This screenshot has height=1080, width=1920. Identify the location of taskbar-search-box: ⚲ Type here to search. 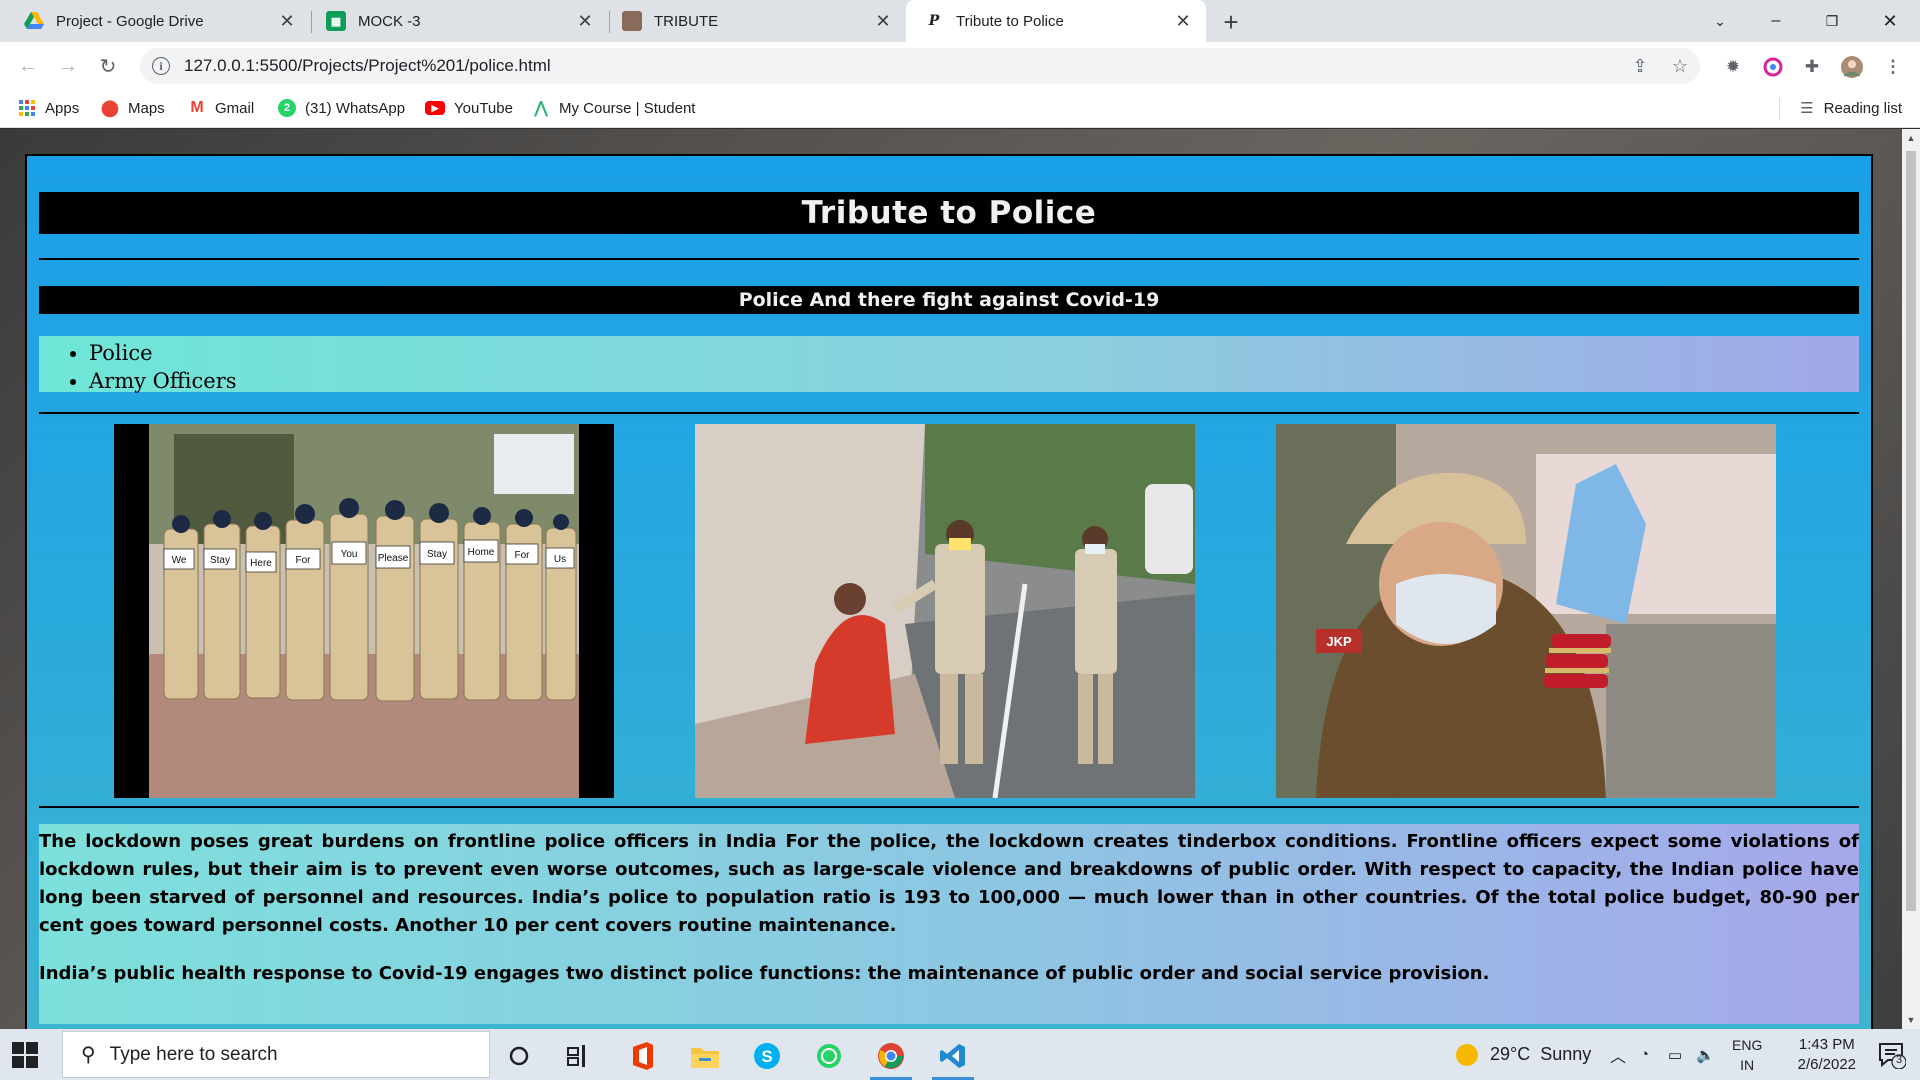
(276, 1054).